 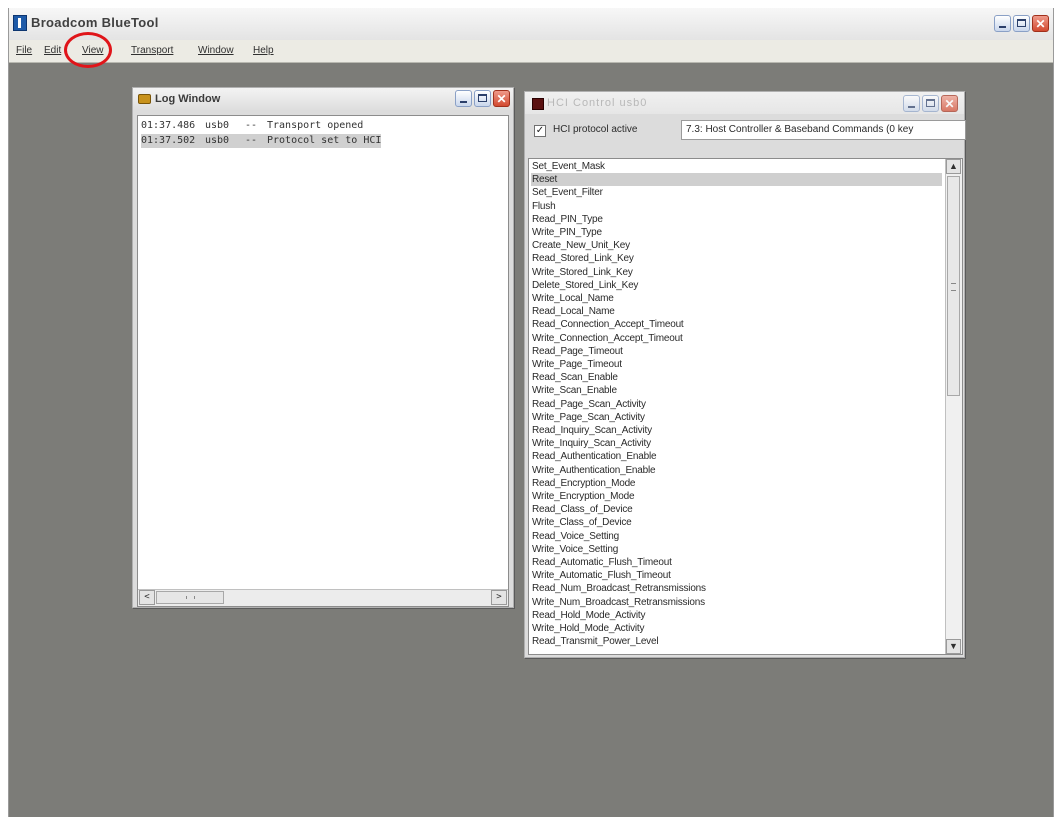 I want to click on menu-edit-label: Edit, so click(x=53, y=50).